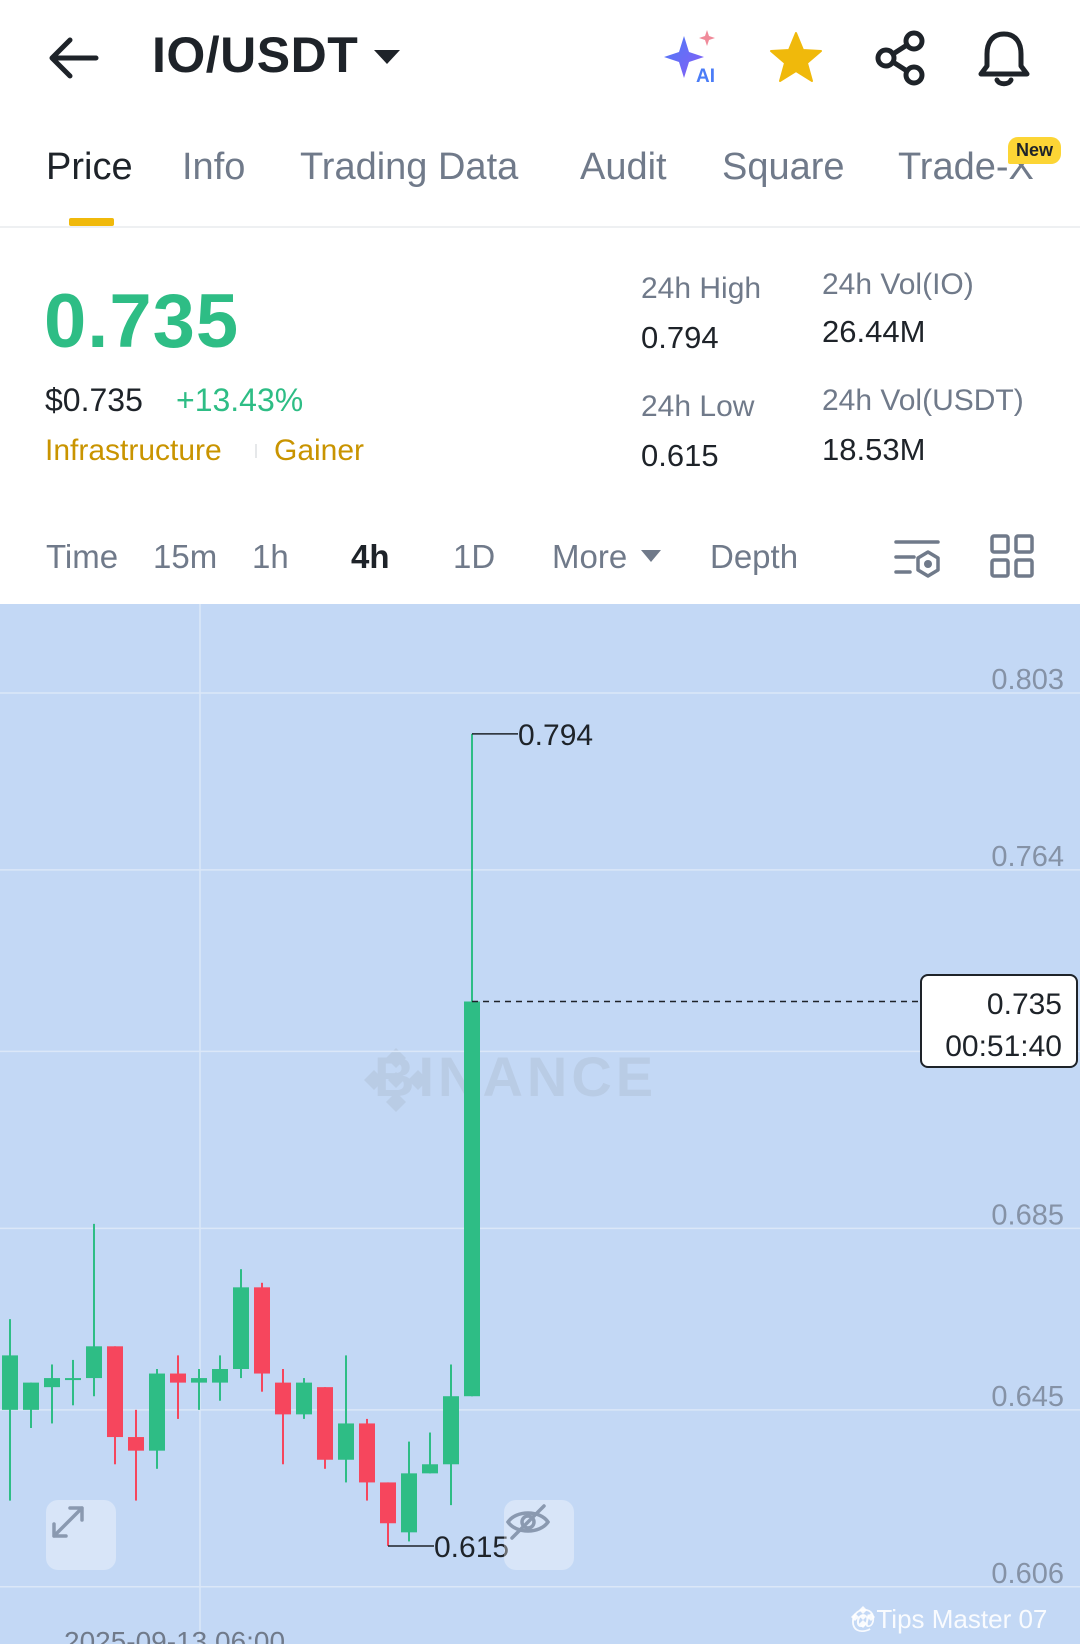 Image resolution: width=1080 pixels, height=1644 pixels. I want to click on interval-4h: 4h, so click(370, 557).